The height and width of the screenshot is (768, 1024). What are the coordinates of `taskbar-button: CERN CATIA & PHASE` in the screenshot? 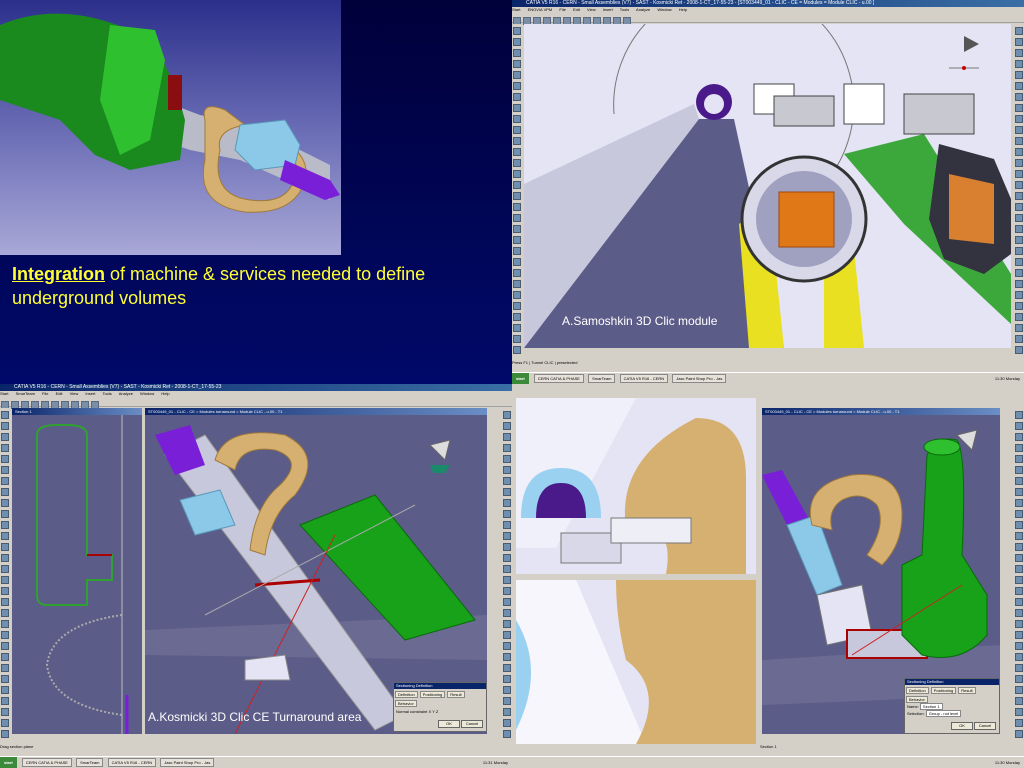 It's located at (46, 762).